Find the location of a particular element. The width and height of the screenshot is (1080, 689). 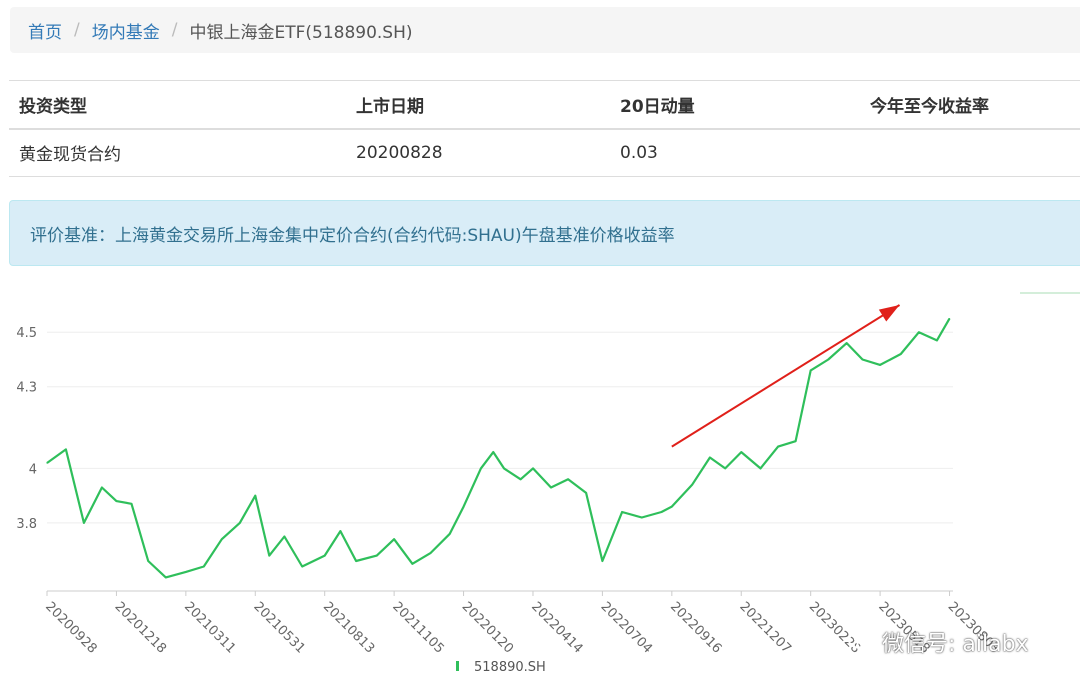

y-tick-label: 4 is located at coordinates (33, 469).